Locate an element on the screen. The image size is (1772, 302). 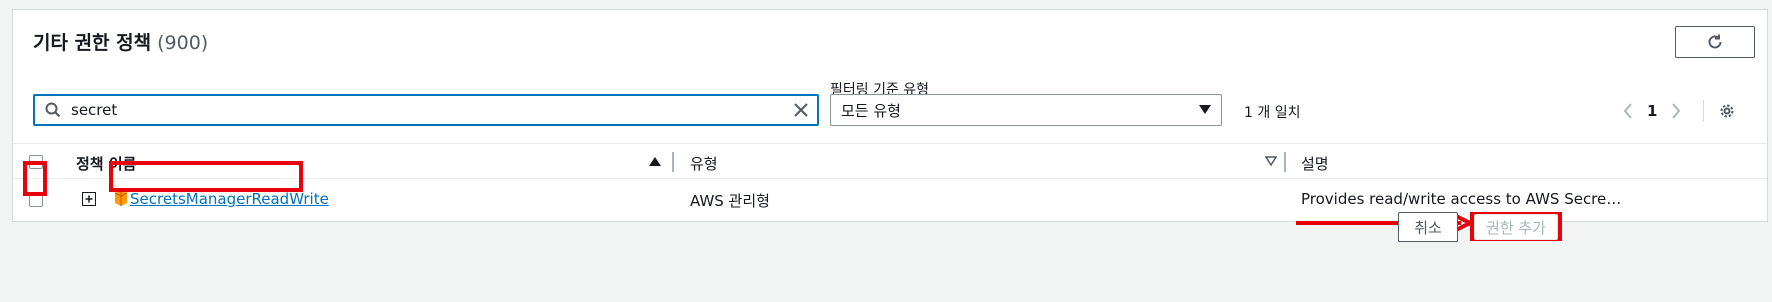
refresh-button is located at coordinates (1715, 42).